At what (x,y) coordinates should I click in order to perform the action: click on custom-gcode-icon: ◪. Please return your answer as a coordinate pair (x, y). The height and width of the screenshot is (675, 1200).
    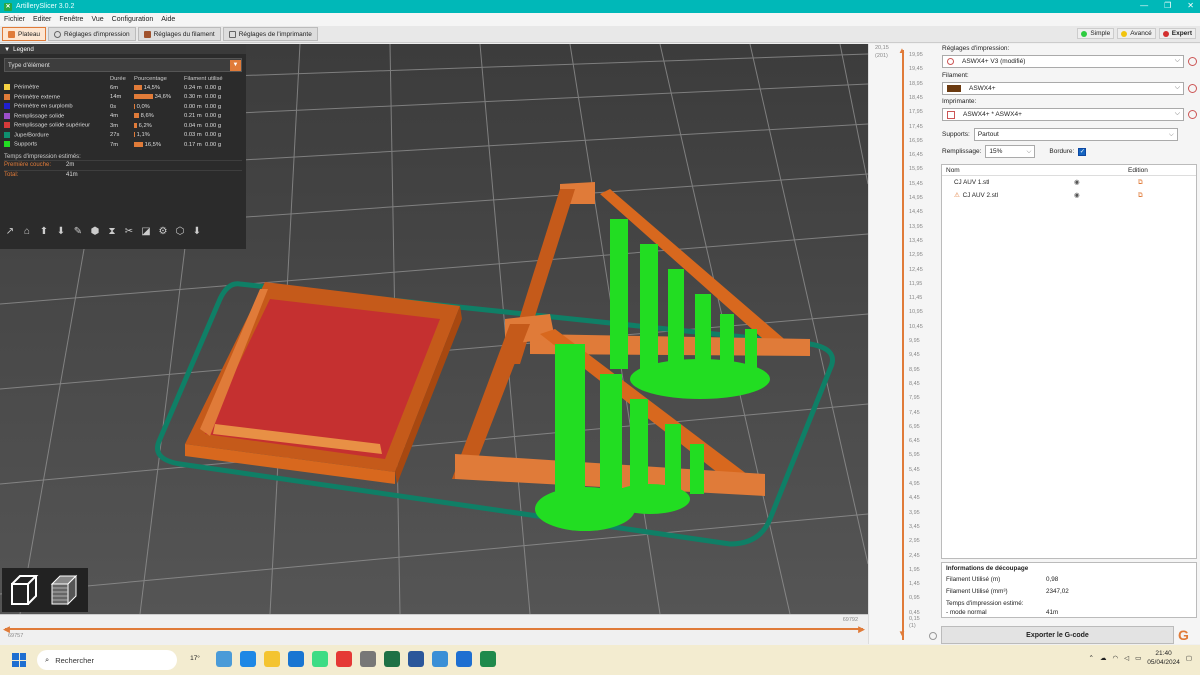
    Looking at the image, I should click on (146, 232).